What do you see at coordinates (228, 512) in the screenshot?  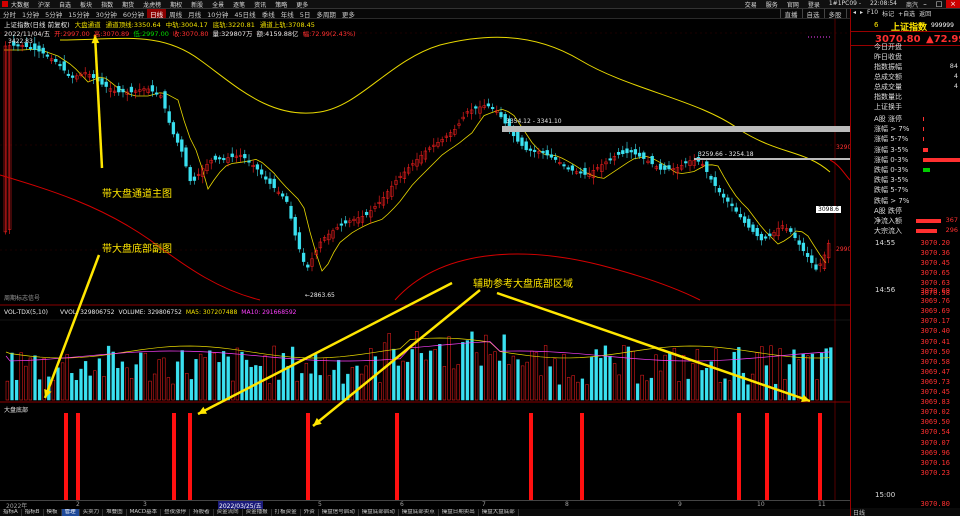 I see `indicator-tab: 资金流向` at bounding box center [228, 512].